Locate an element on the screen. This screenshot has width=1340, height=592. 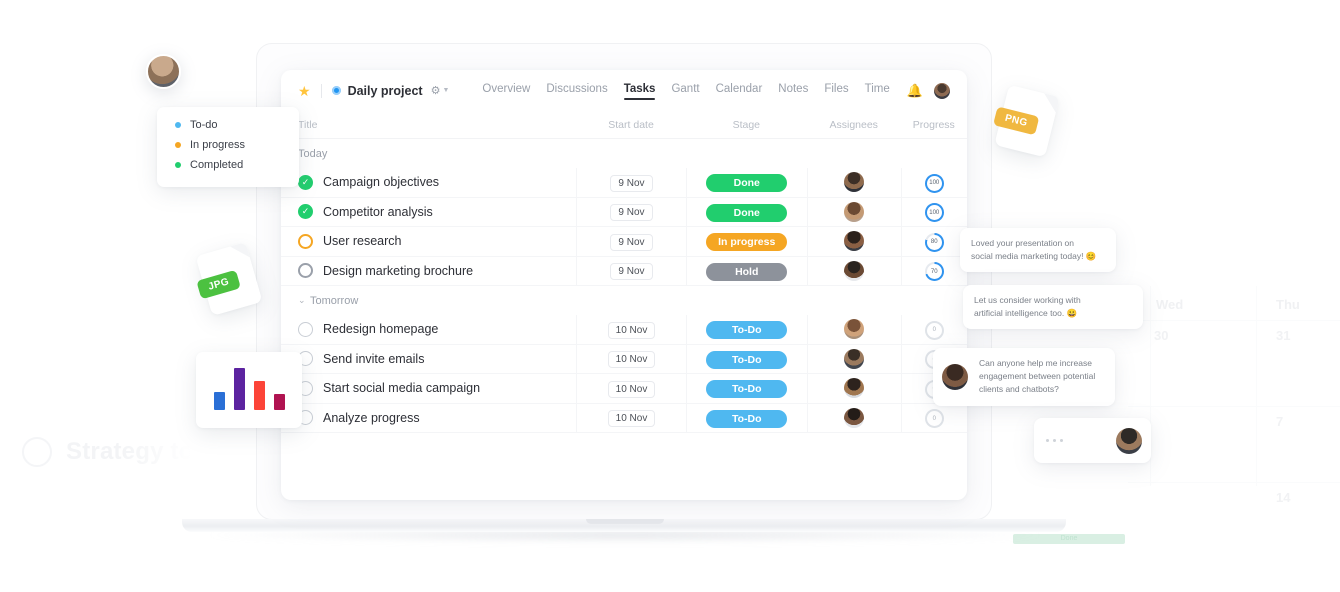
divider is located at coordinates (321, 90).